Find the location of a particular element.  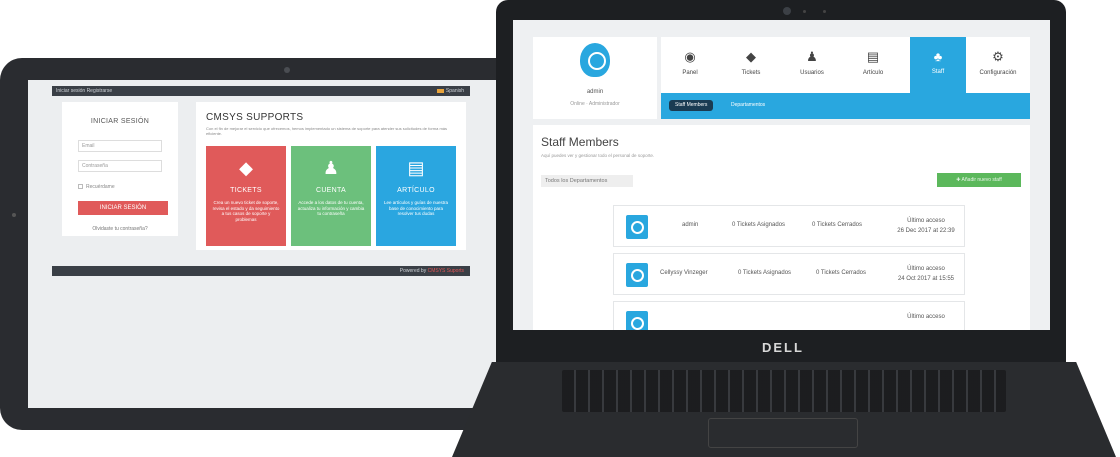

staff-name: admin is located at coordinates (690, 225).